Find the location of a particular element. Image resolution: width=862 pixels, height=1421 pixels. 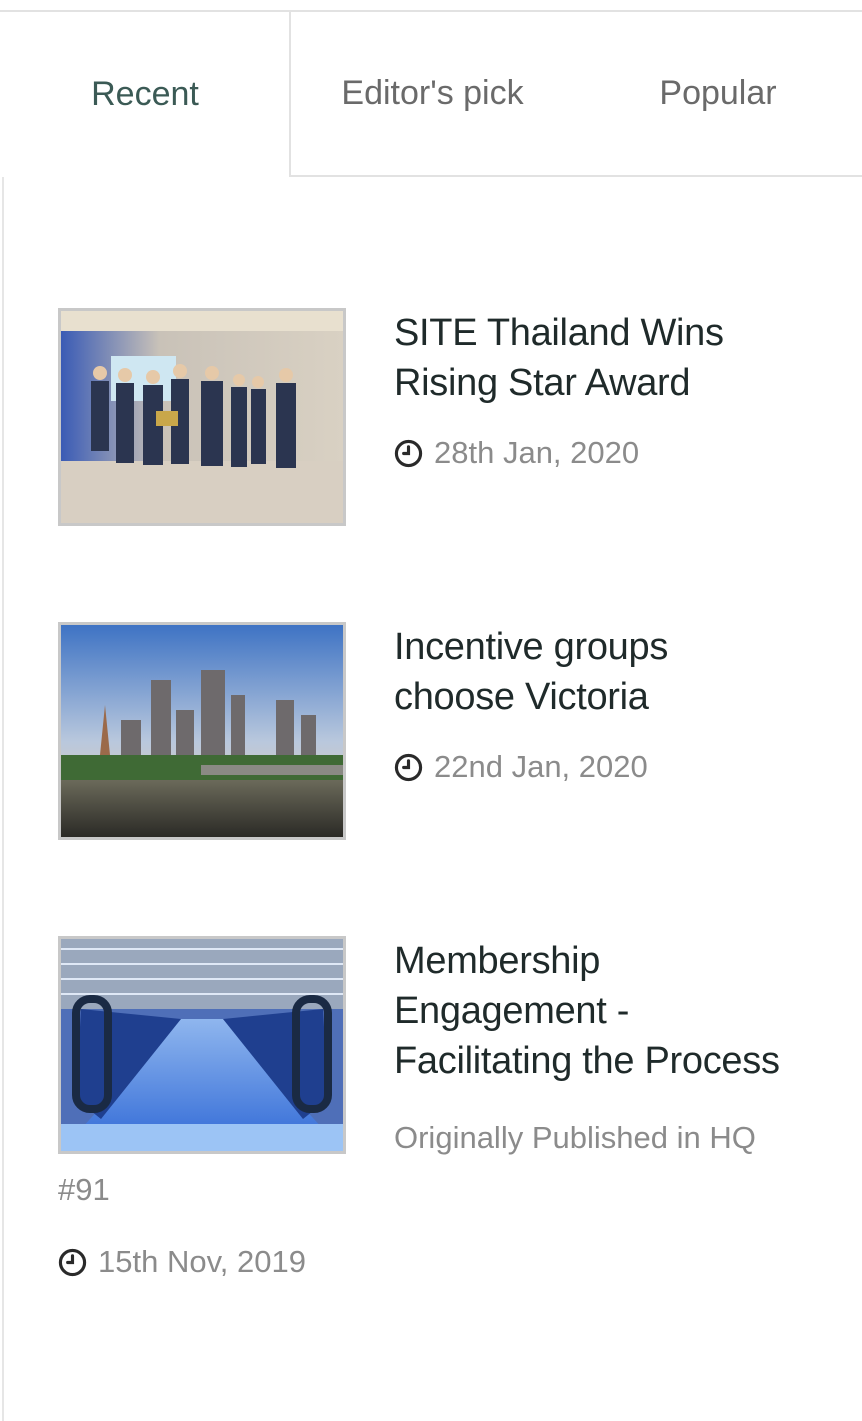

tab-recent-label: Recent is located at coordinates (145, 94).